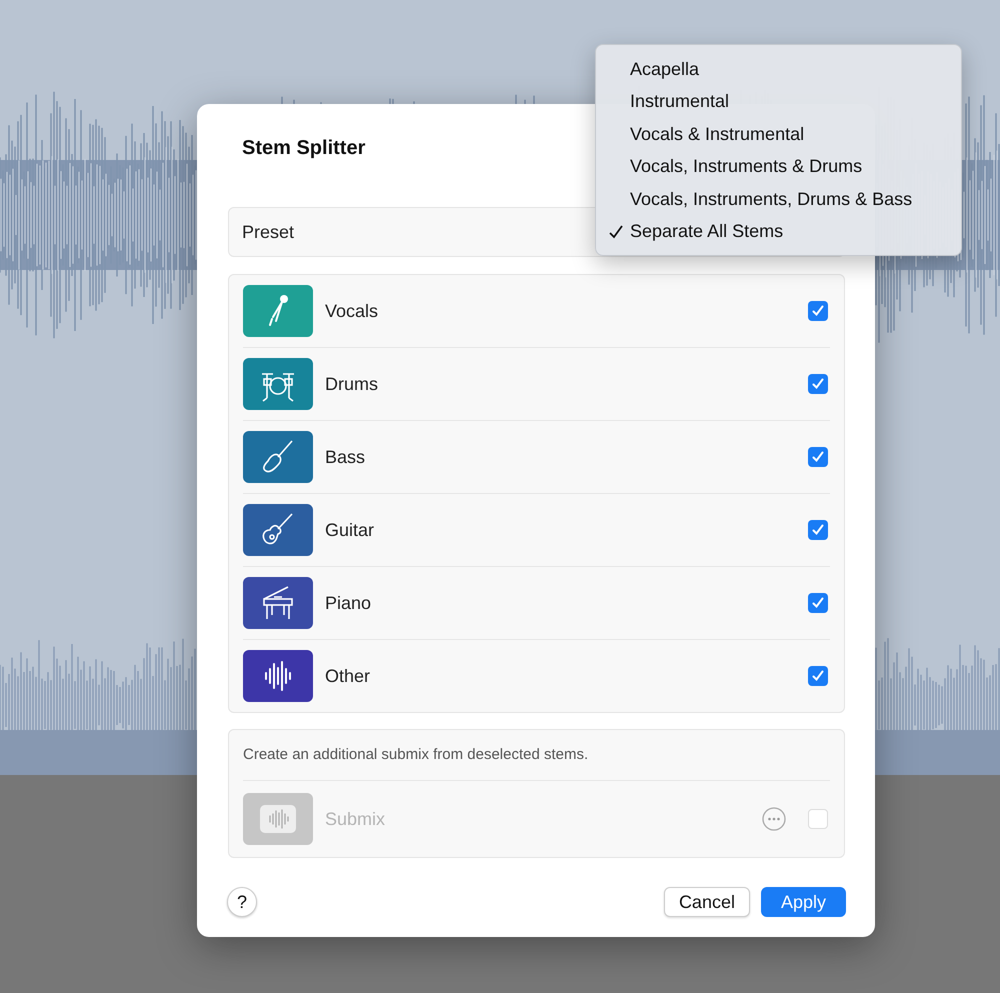 Image resolution: width=1000 pixels, height=993 pixels. Describe the element at coordinates (778, 134) in the screenshot. I see `menu-item: Vocals & Instrumental` at that location.